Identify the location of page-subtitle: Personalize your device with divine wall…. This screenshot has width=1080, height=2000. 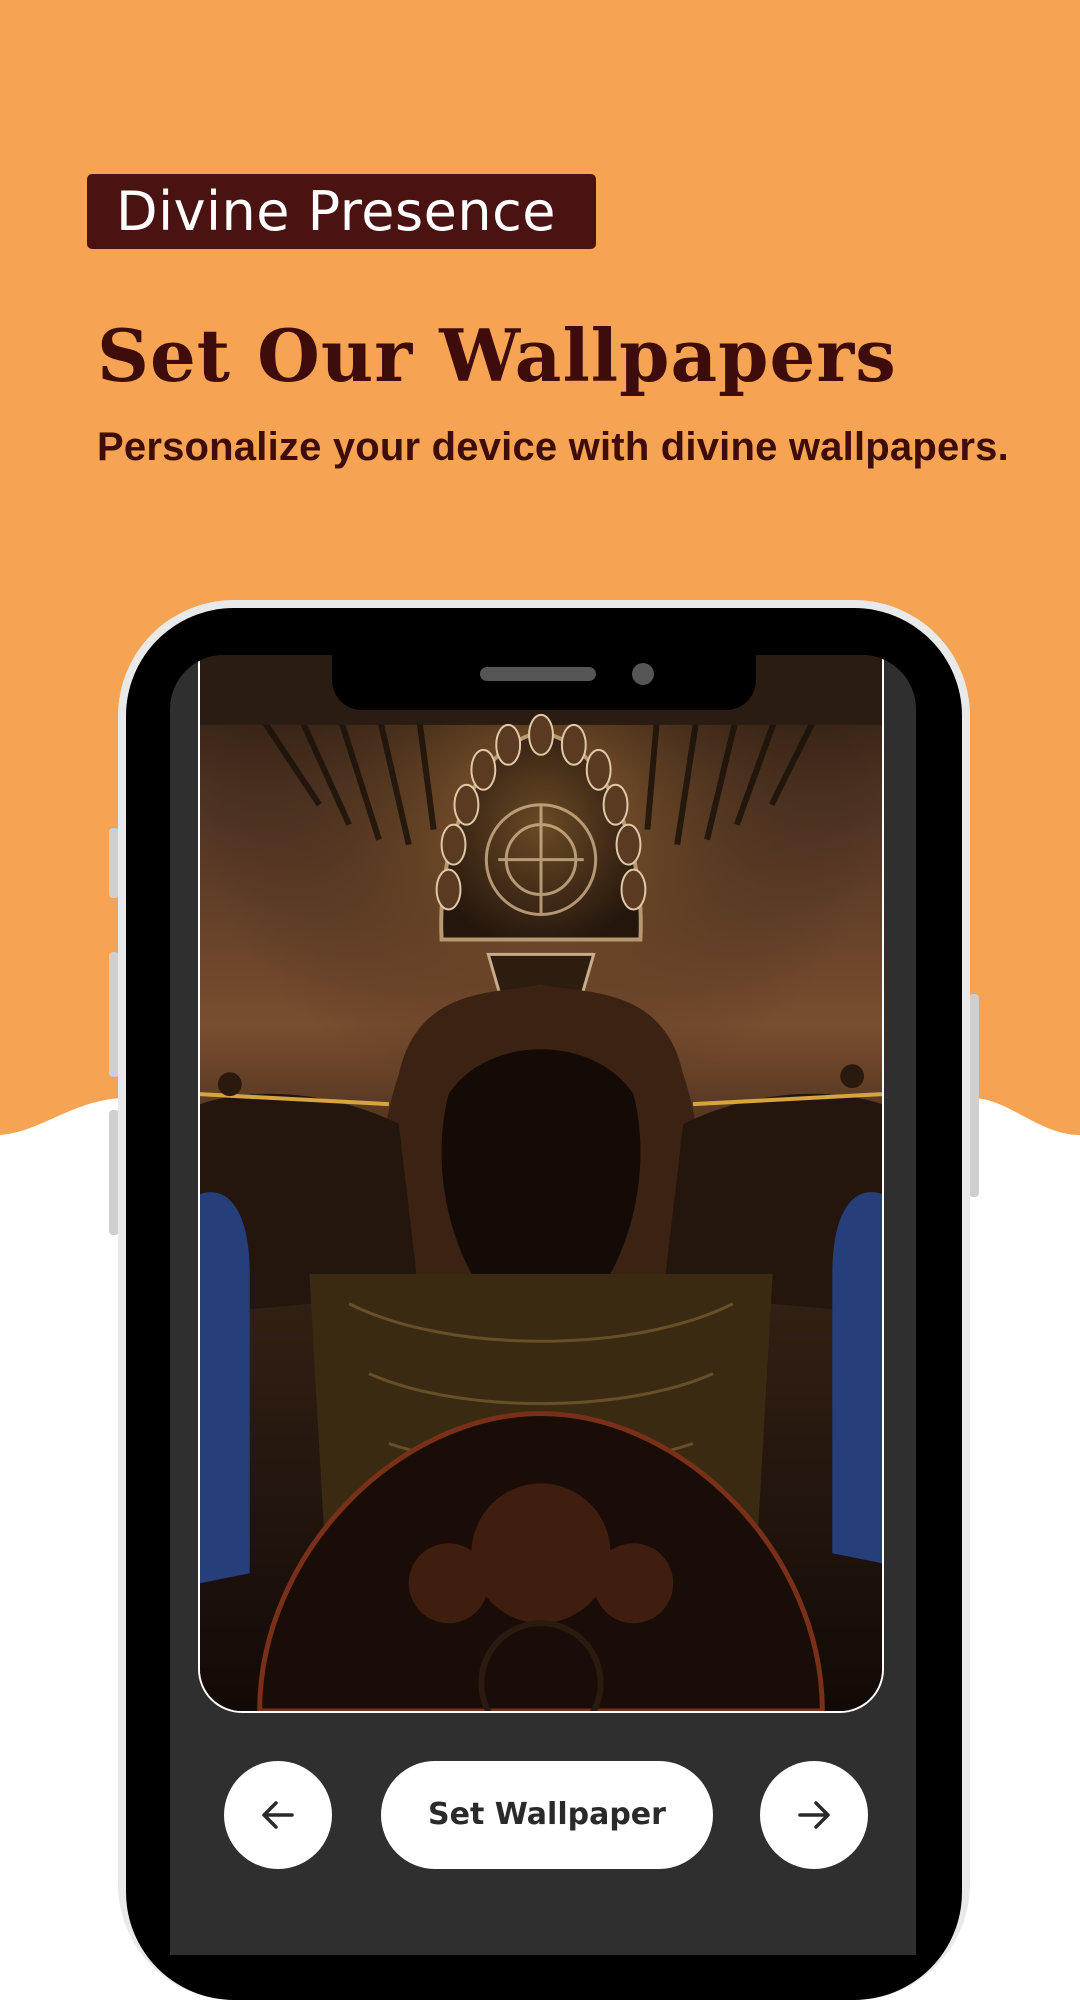
(553, 447).